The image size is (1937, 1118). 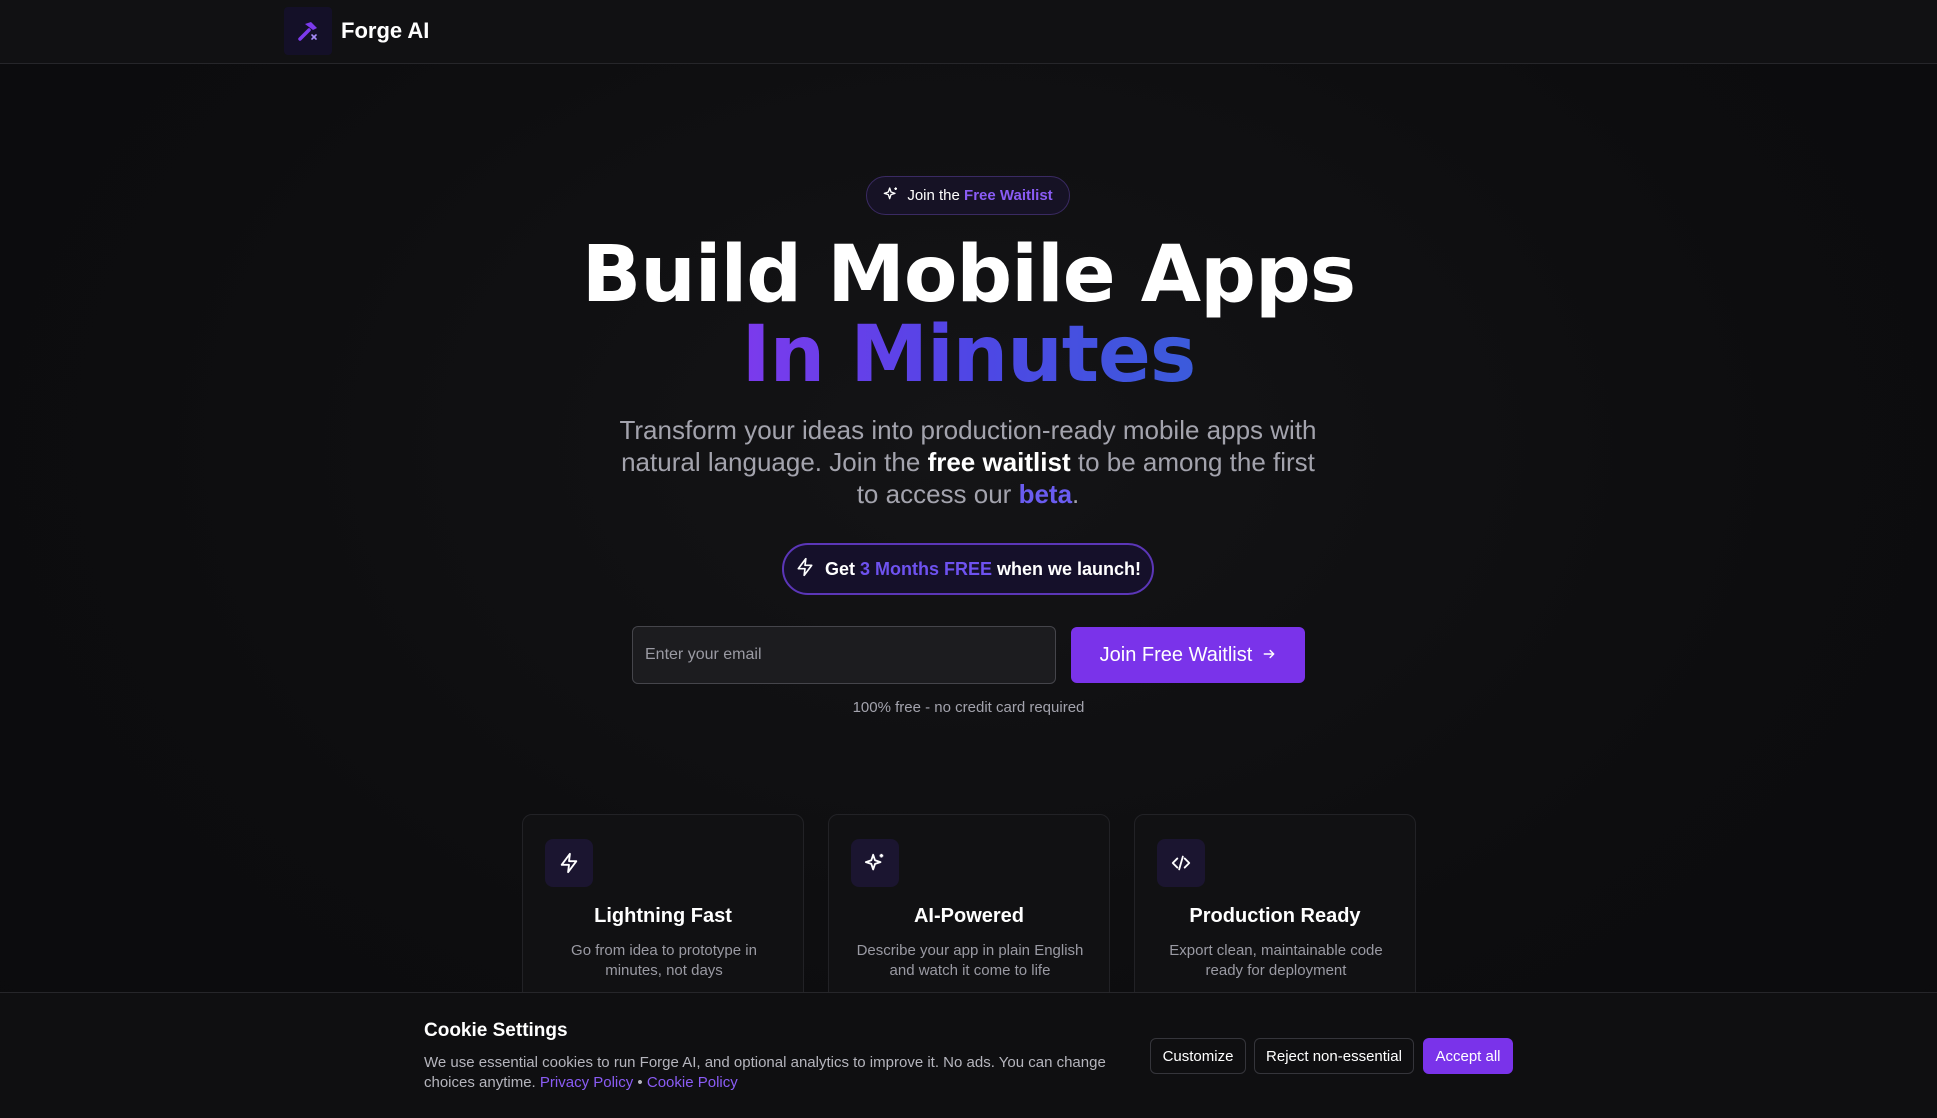 I want to click on feature-title: Lightning Fast, so click(x=663, y=916).